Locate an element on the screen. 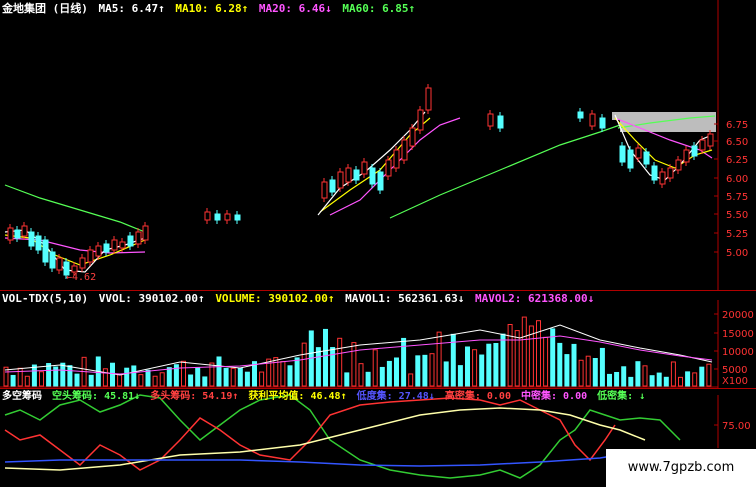 This screenshot has width=756, height=487. price-tick: 5.00 is located at coordinates (737, 253).